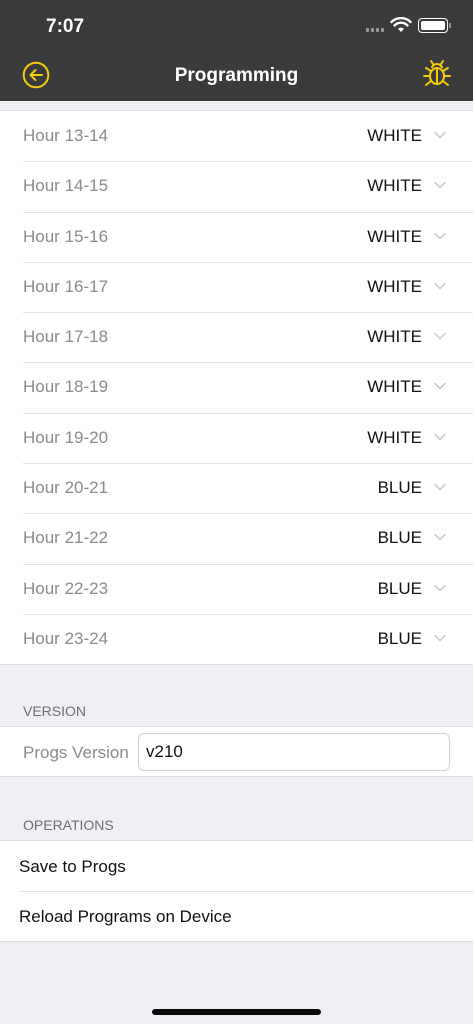 Image resolution: width=473 pixels, height=1024 pixels. Describe the element at coordinates (236, 136) in the screenshot. I see `schedule-row: Hour 13-14 WHITE` at that location.